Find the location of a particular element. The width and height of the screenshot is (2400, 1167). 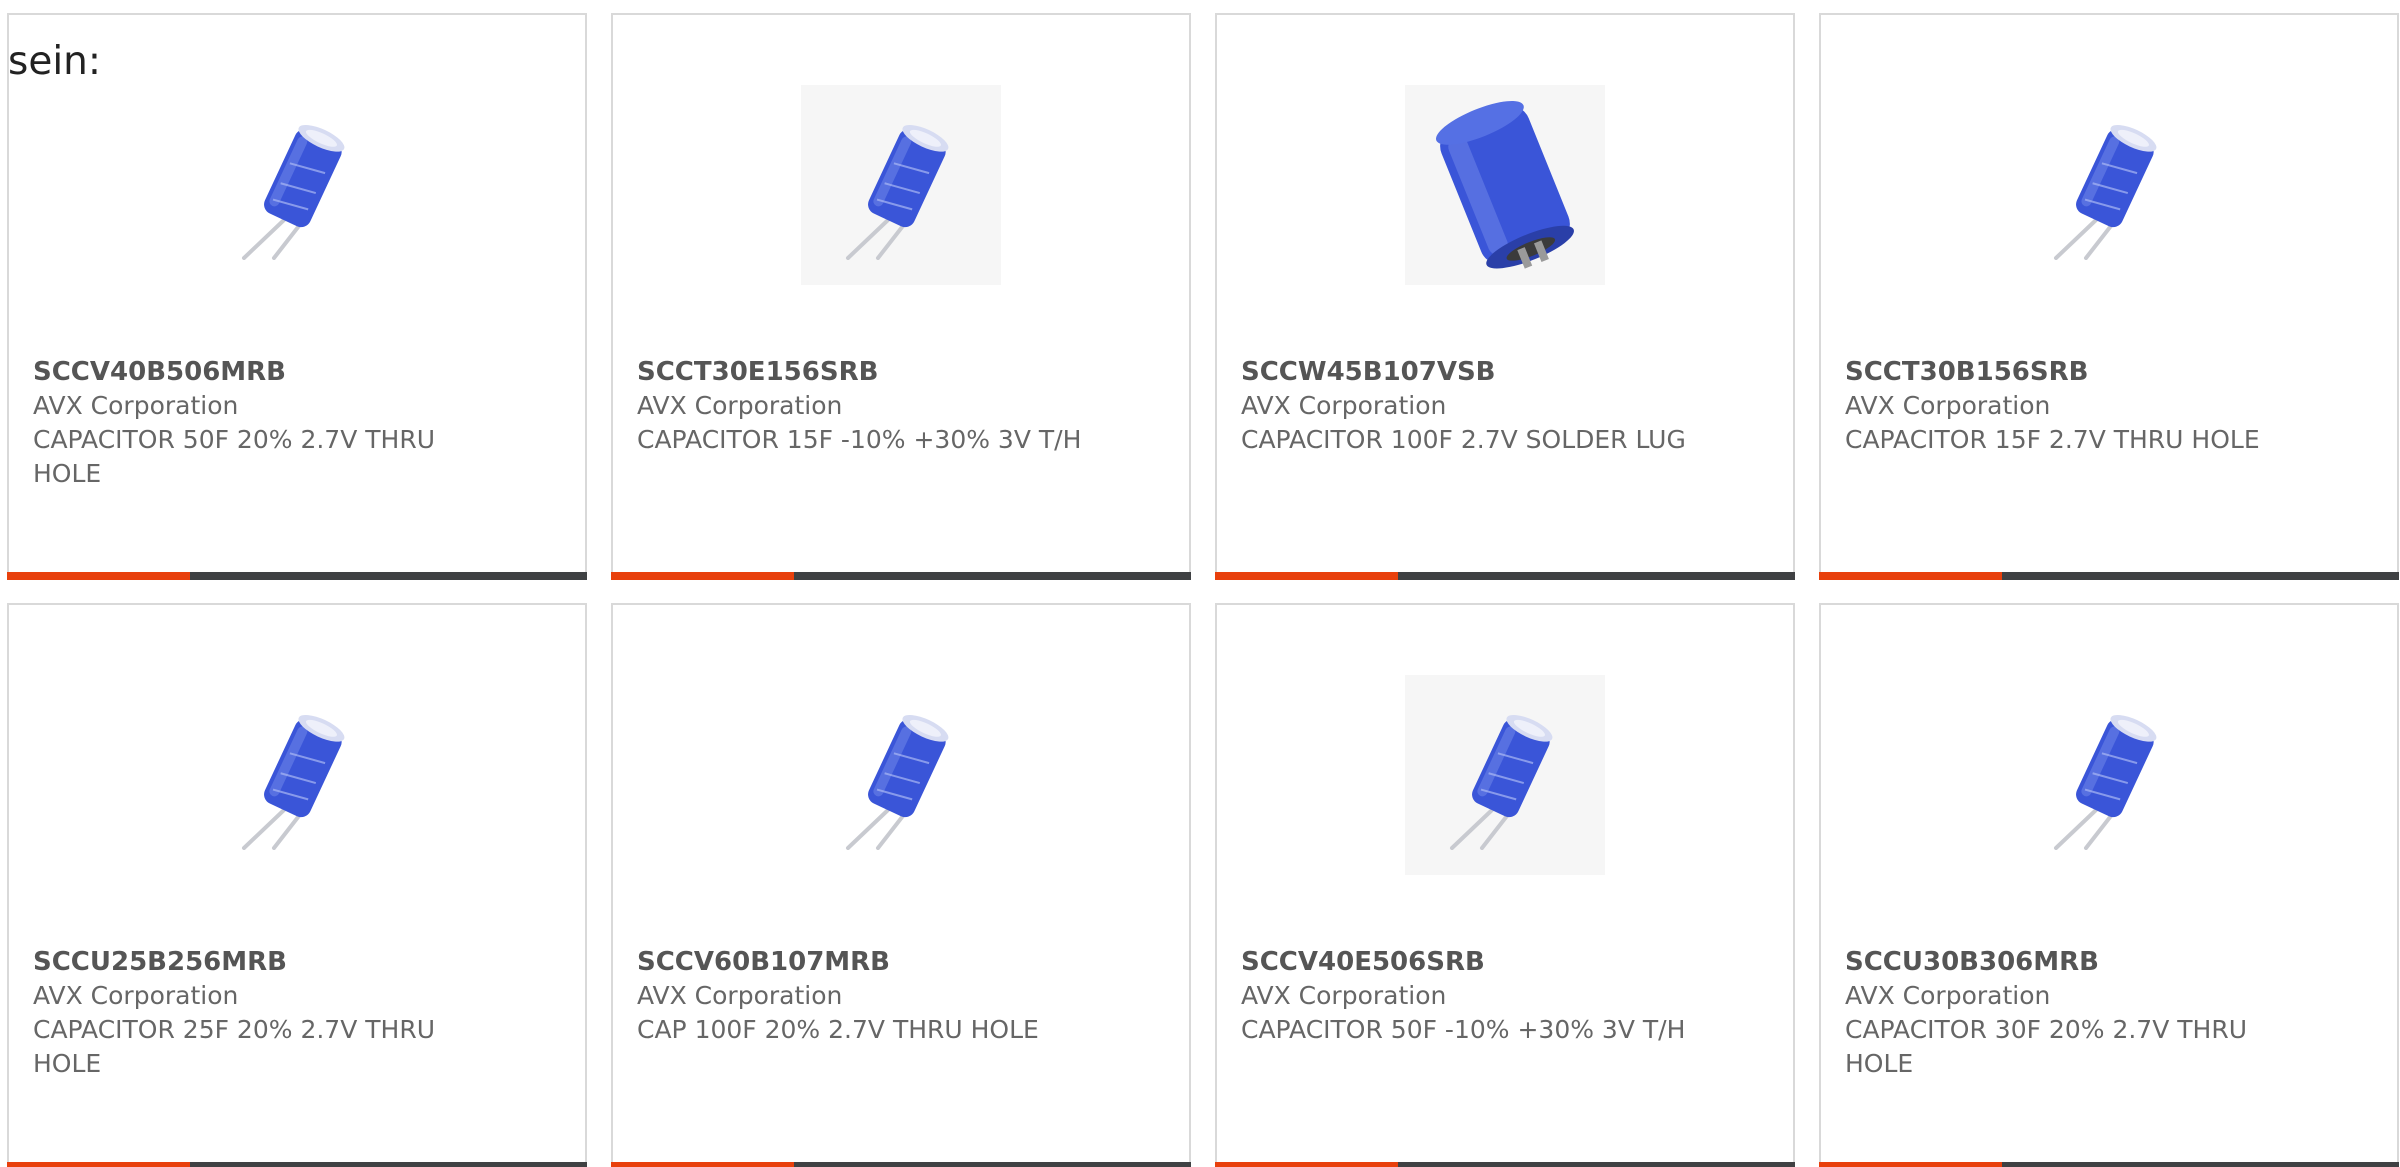

part-number: SCCV40E506SRB is located at coordinates (1476, 962).